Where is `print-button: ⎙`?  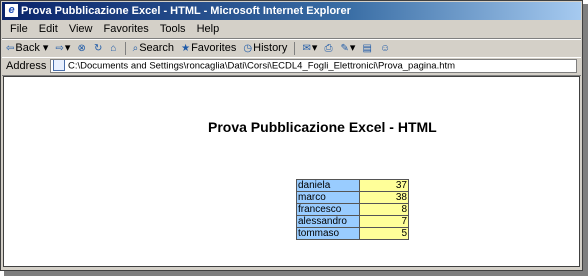 print-button: ⎙ is located at coordinates (328, 48).